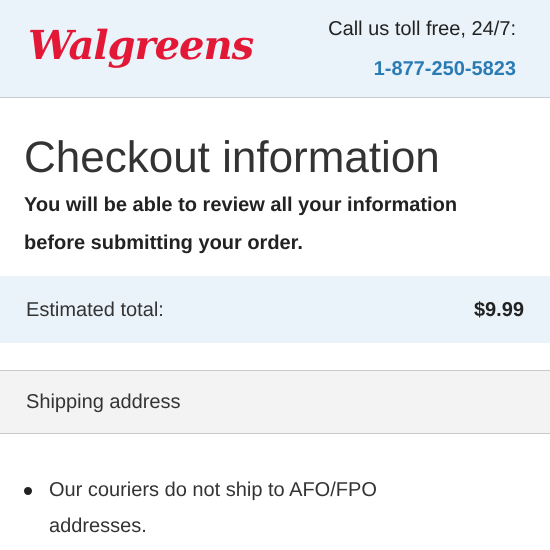 The width and height of the screenshot is (550, 550). Describe the element at coordinates (422, 29) in the screenshot. I see `call-label: Call us toll free, 24/7:` at that location.